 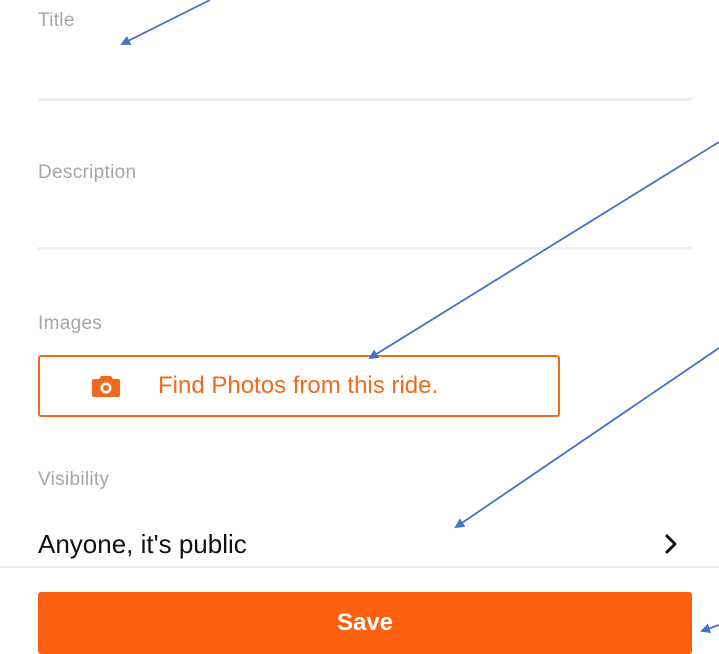 I want to click on visibility-value: Anyone, it's public, so click(x=142, y=543).